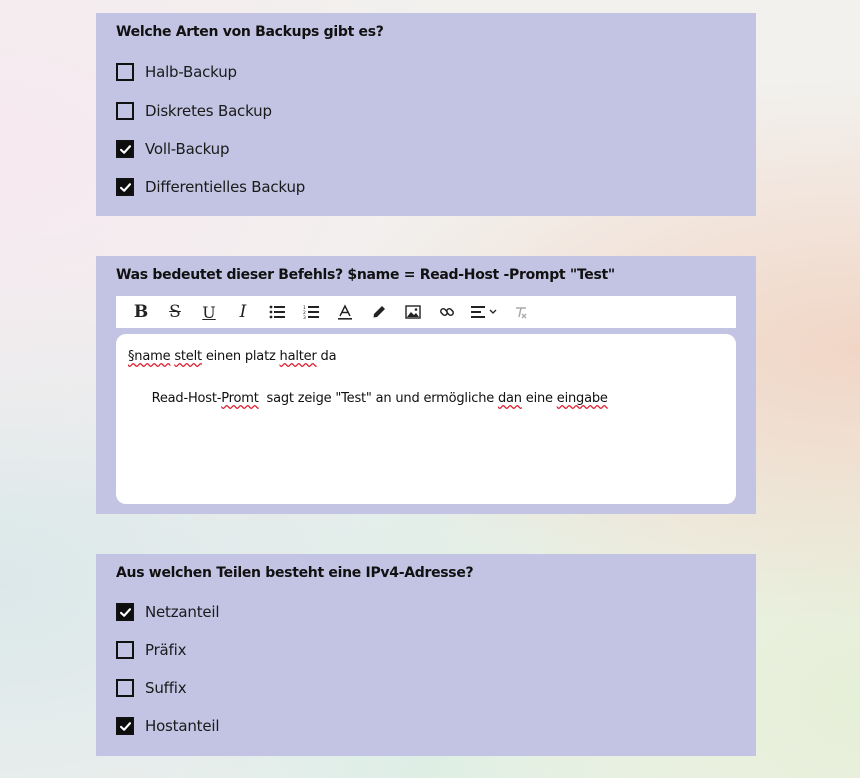 Image resolution: width=860 pixels, height=778 pixels. Describe the element at coordinates (250, 32) in the screenshot. I see `question-title: Welche Arten von Backups gibt es?` at that location.